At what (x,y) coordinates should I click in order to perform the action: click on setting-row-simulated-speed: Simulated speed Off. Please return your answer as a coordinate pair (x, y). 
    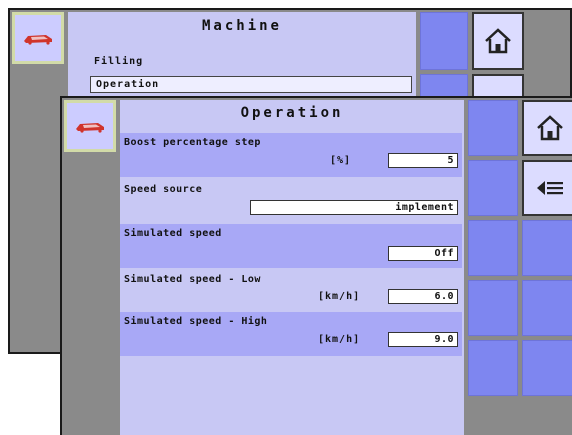
    Looking at the image, I should click on (291, 246).